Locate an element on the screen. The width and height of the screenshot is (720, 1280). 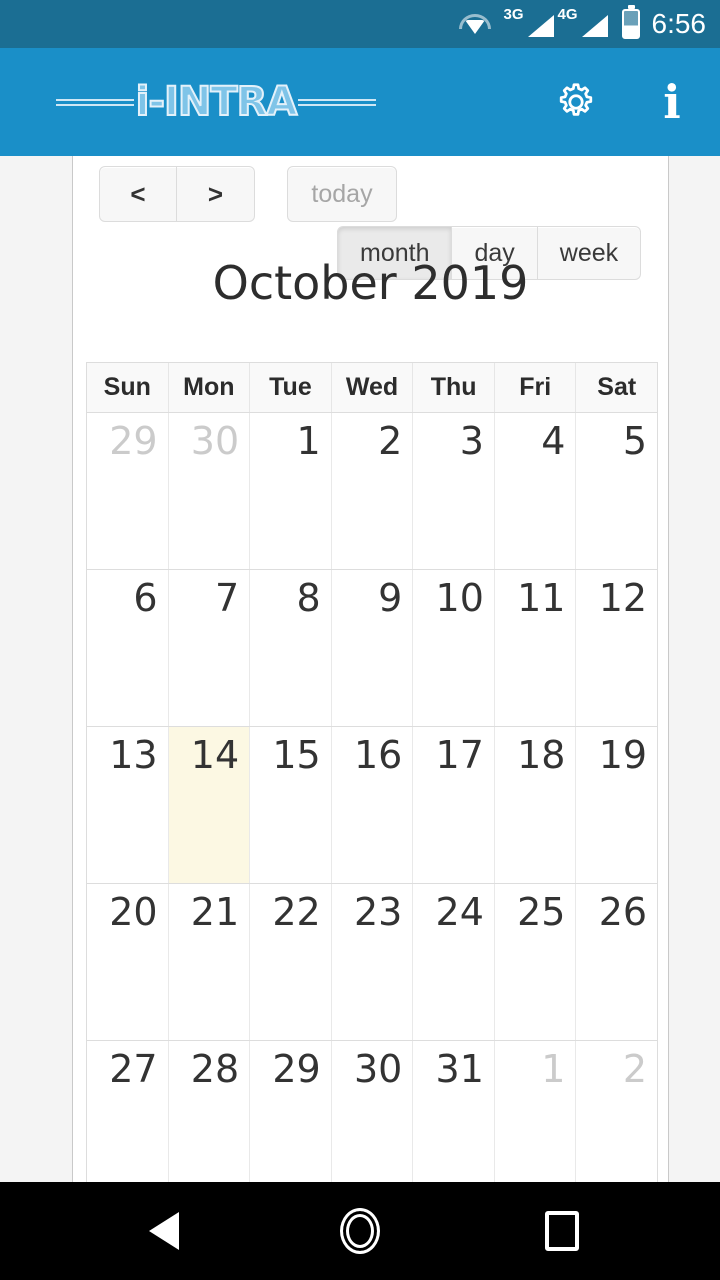
calendar-day-cell: 21 is located at coordinates (209, 962).